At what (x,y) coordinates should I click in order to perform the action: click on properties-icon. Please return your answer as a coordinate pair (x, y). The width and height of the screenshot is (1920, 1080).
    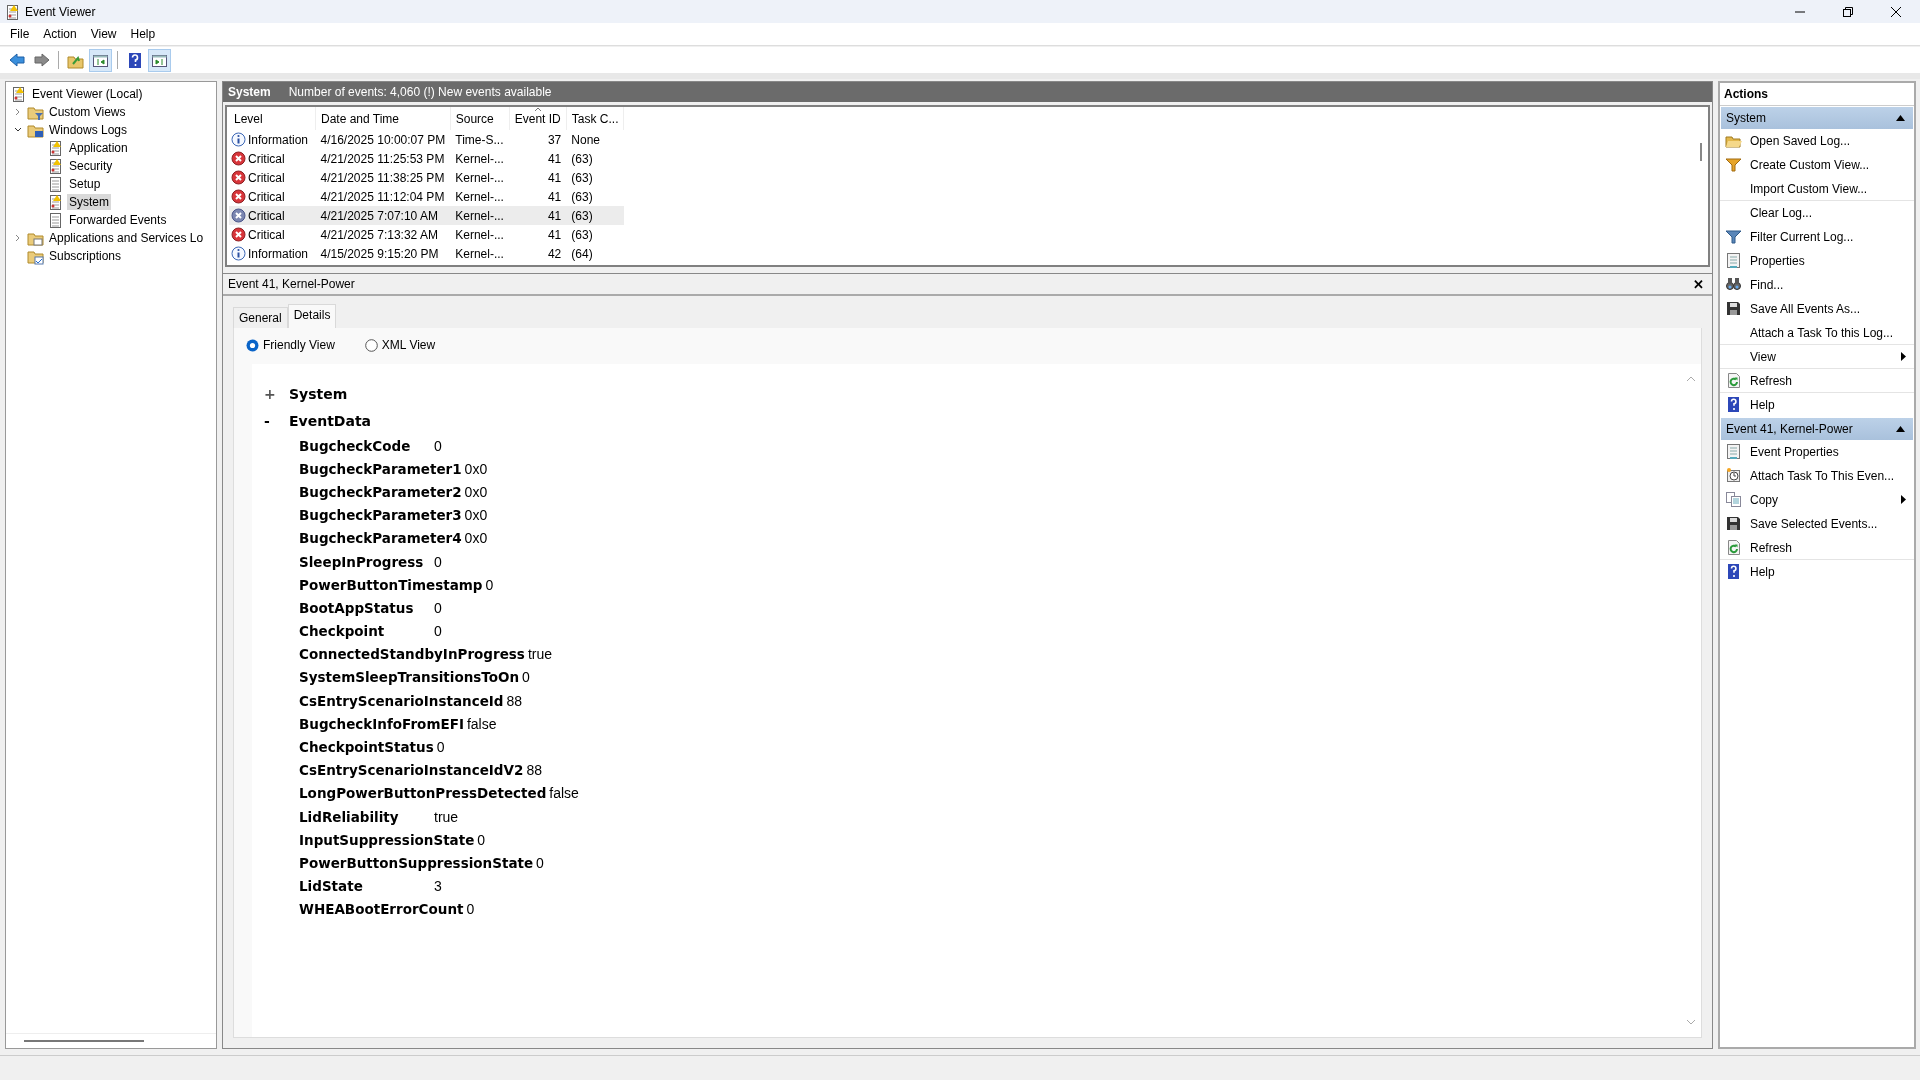
    Looking at the image, I should click on (1733, 260).